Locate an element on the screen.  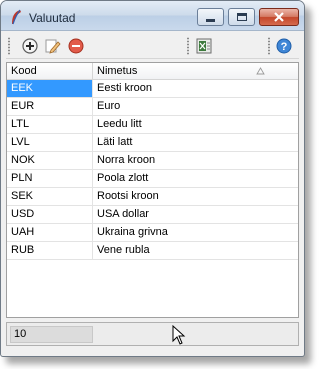
cell-name: Norra kroon is located at coordinates (196, 160).